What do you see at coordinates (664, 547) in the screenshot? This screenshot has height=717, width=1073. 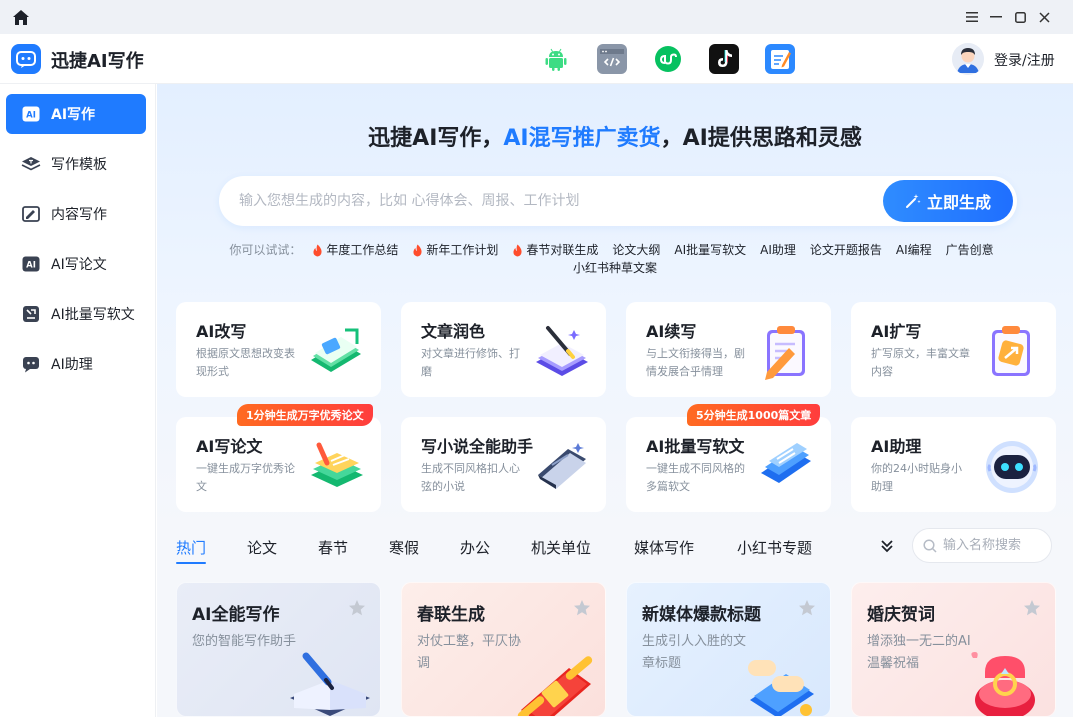 I see `tab-media-writing: 媒体写作` at bounding box center [664, 547].